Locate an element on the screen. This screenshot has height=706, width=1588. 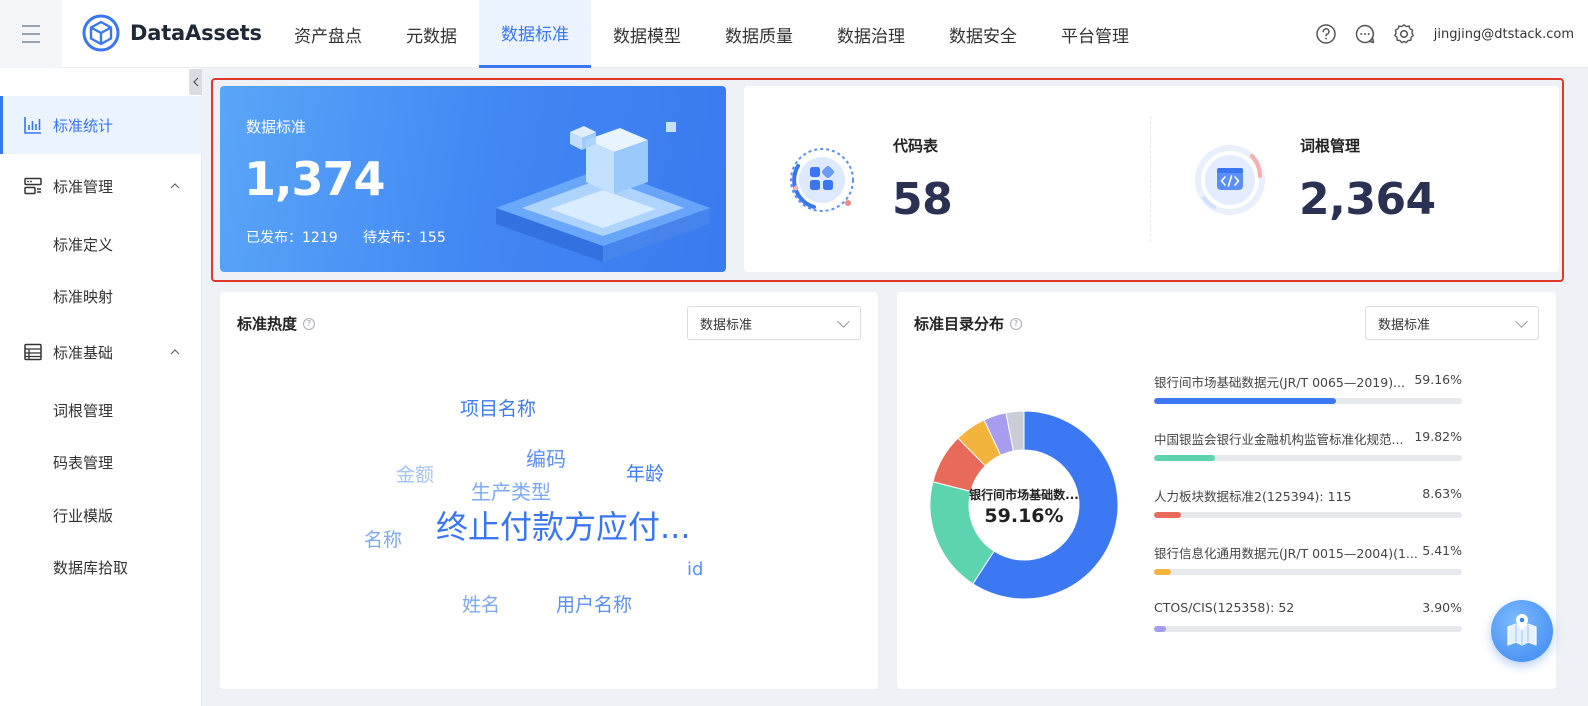
app-name: DataAssets is located at coordinates (196, 33).